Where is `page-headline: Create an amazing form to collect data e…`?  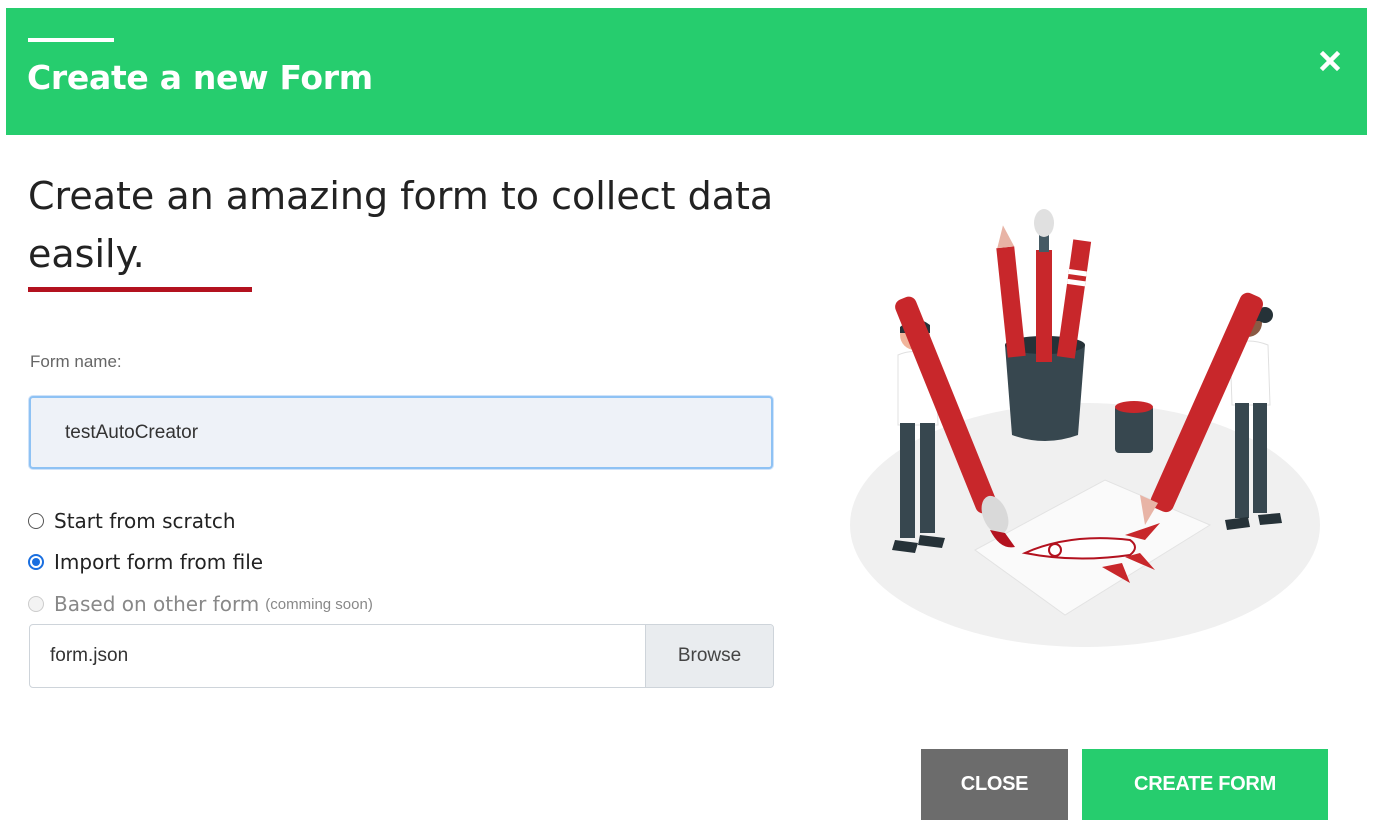
page-headline: Create an amazing form to collect data e… is located at coordinates (401, 225).